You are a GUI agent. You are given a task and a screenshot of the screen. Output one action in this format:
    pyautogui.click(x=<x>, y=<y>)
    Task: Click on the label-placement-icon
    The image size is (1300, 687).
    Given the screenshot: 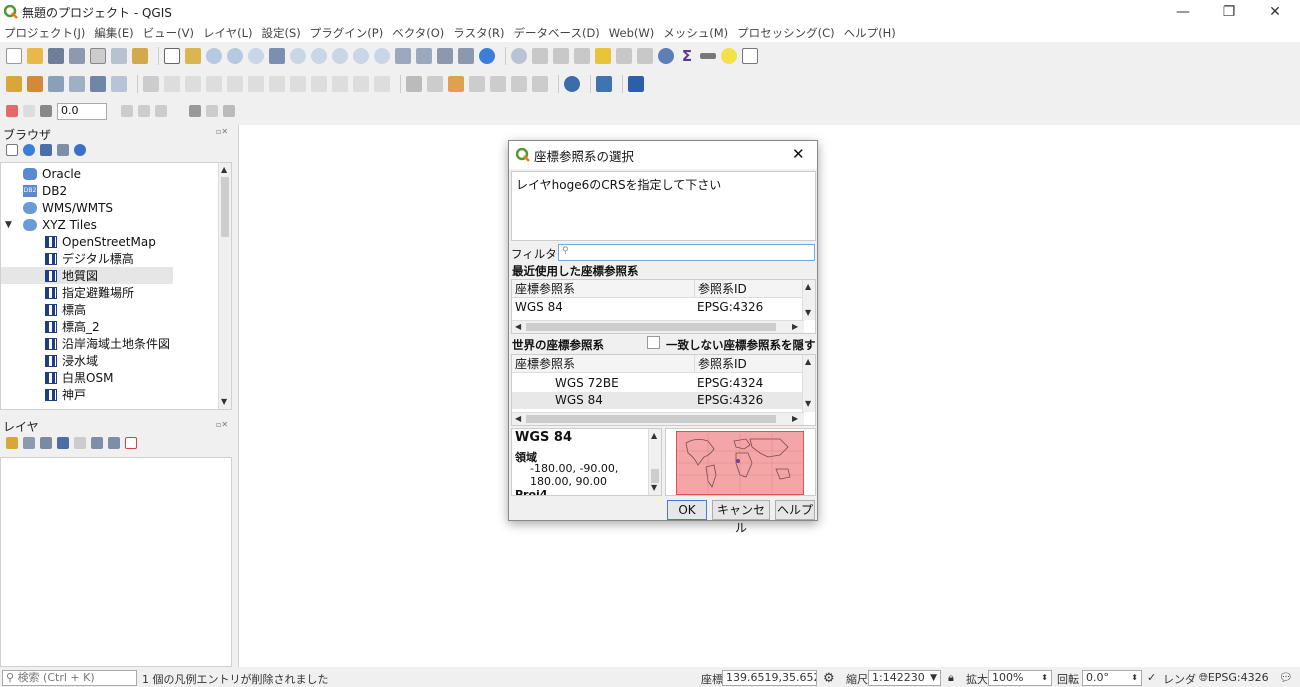 What is the action you would take?
    pyautogui.click(x=212, y=111)
    